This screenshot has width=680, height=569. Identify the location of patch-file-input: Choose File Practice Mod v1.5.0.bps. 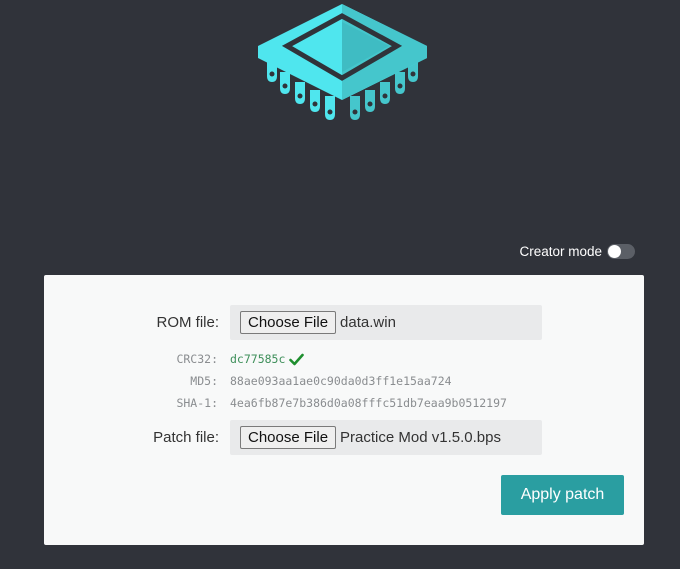
(386, 437).